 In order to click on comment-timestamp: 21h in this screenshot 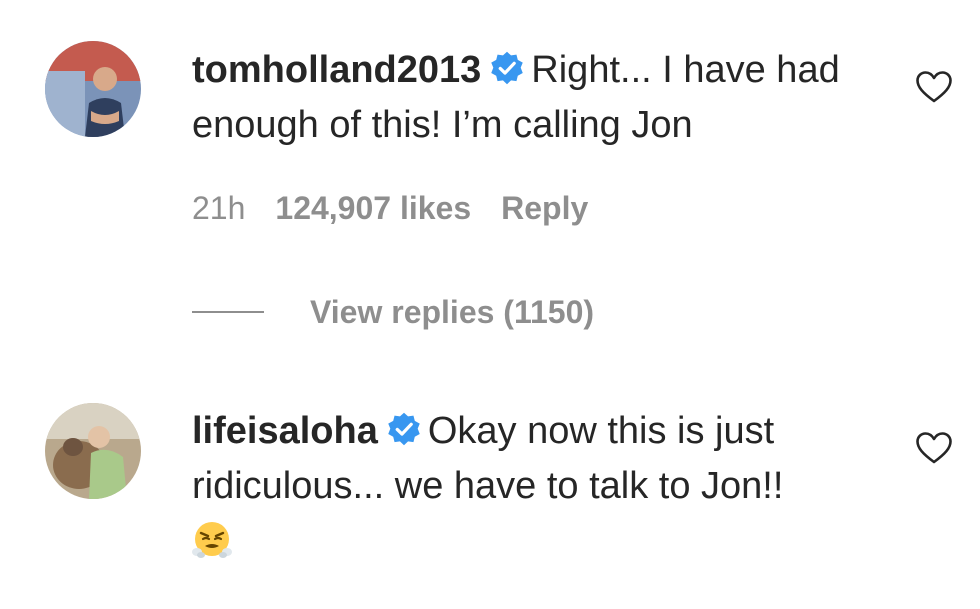, I will do `click(218, 208)`.